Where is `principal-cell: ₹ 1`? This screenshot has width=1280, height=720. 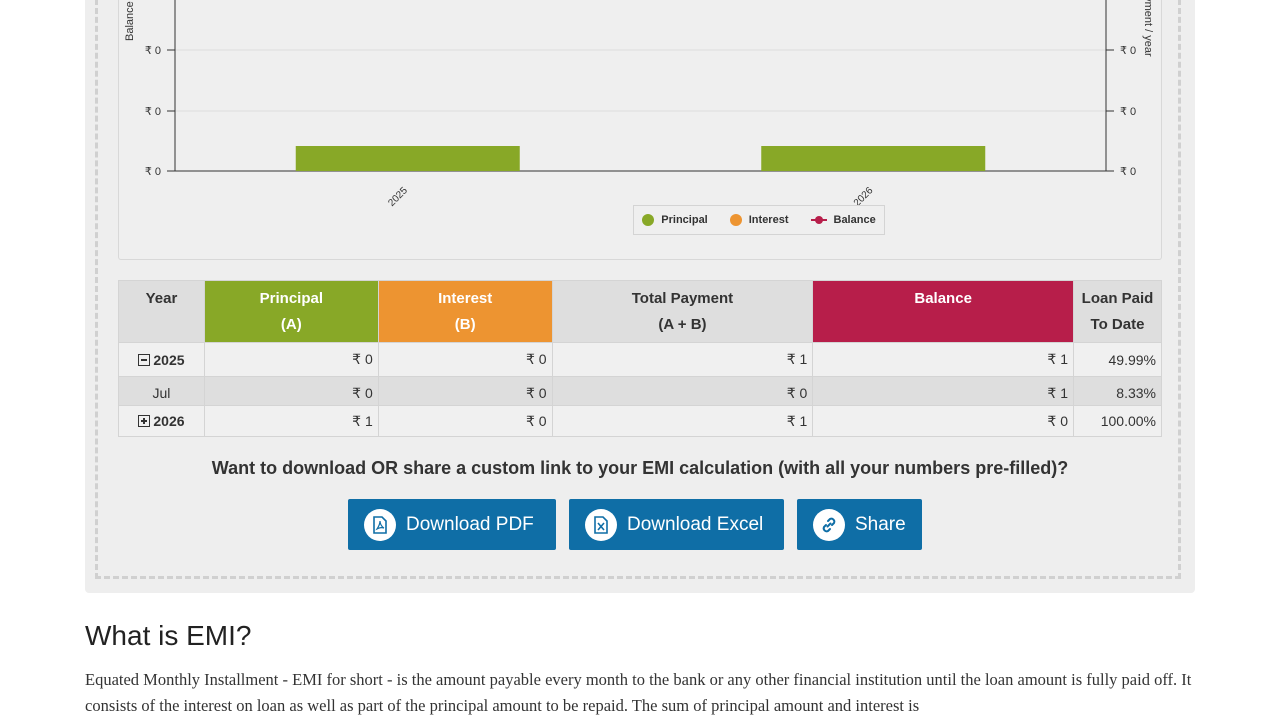 principal-cell: ₹ 1 is located at coordinates (291, 421).